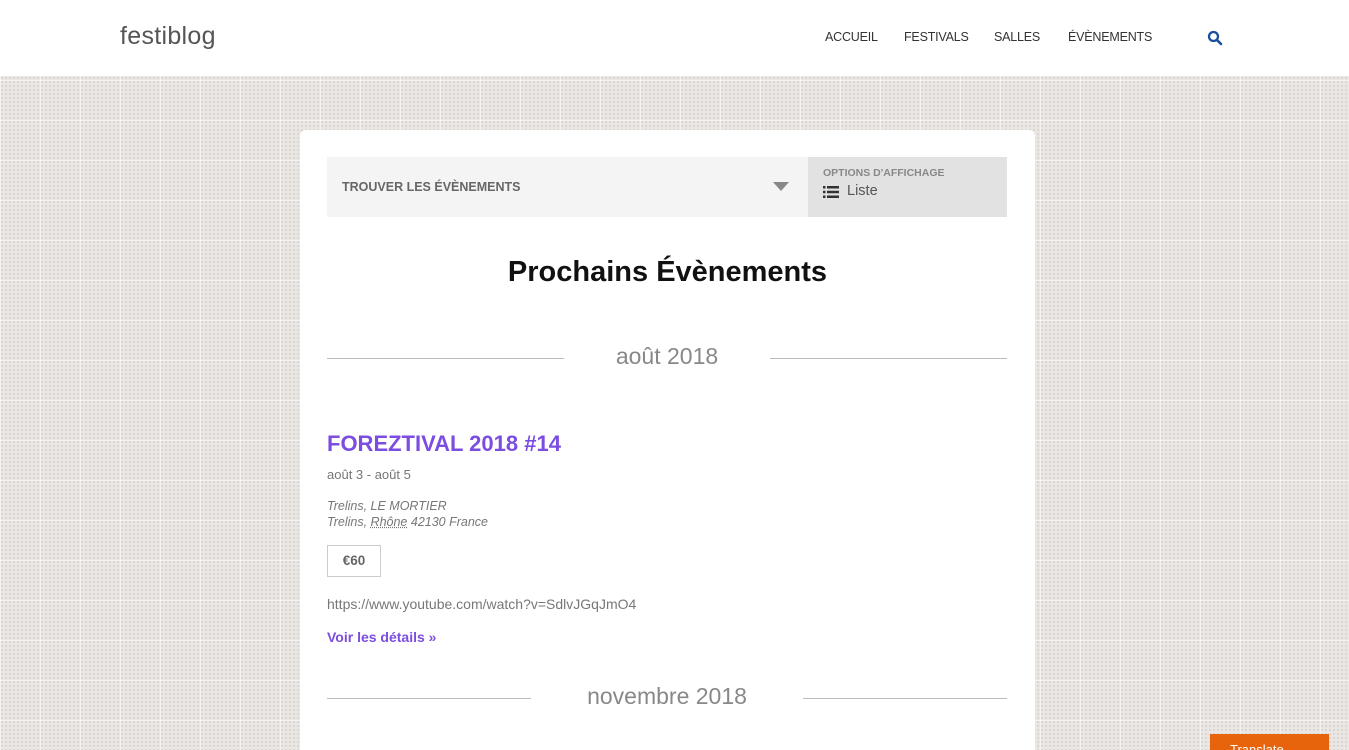 The image size is (1349, 750). I want to click on translate-button: Translate, so click(1269, 742).